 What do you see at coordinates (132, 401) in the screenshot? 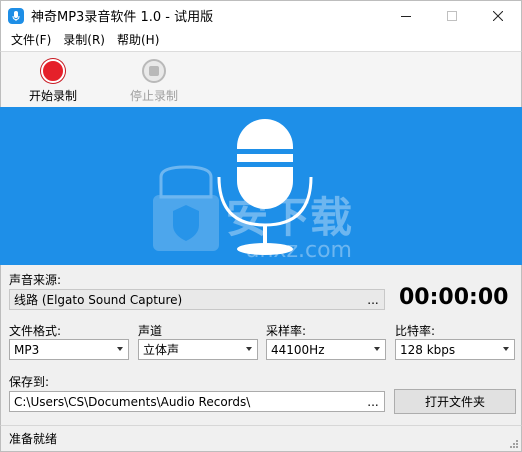
I see `save-path-value: C:\Users\CS\Documents\Audio Records\` at bounding box center [132, 401].